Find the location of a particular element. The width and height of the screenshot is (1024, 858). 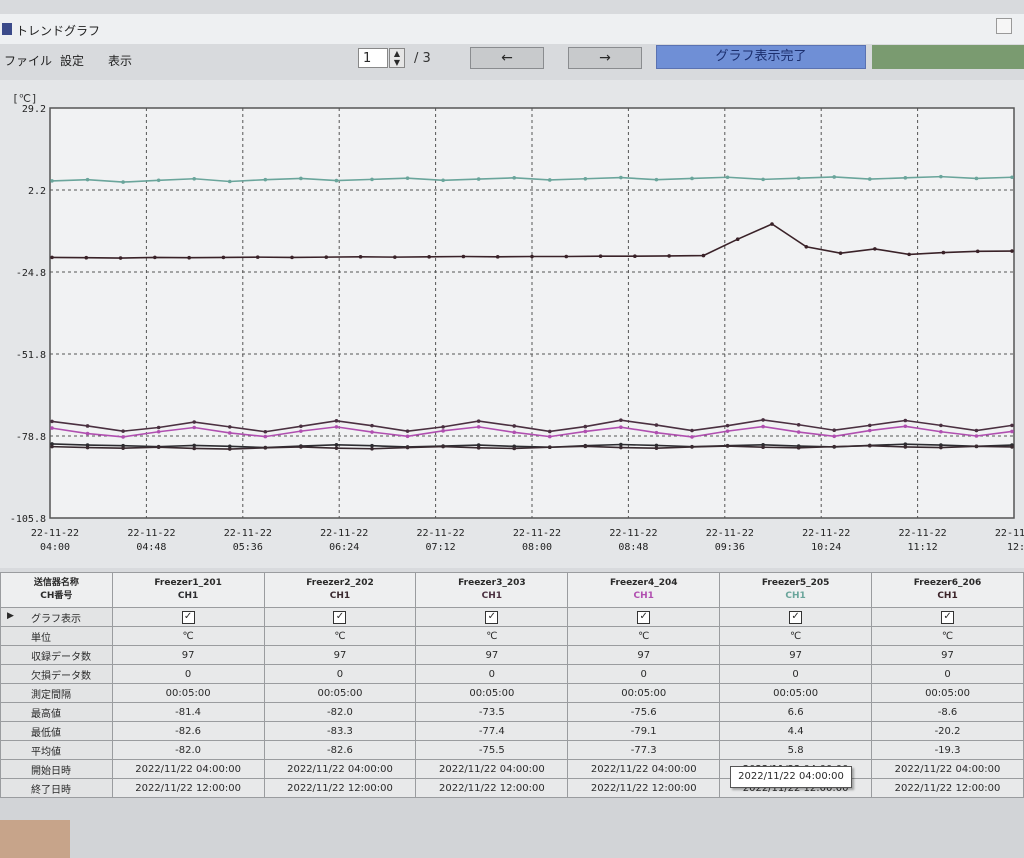

table-cell: -82.6 is located at coordinates (340, 750).